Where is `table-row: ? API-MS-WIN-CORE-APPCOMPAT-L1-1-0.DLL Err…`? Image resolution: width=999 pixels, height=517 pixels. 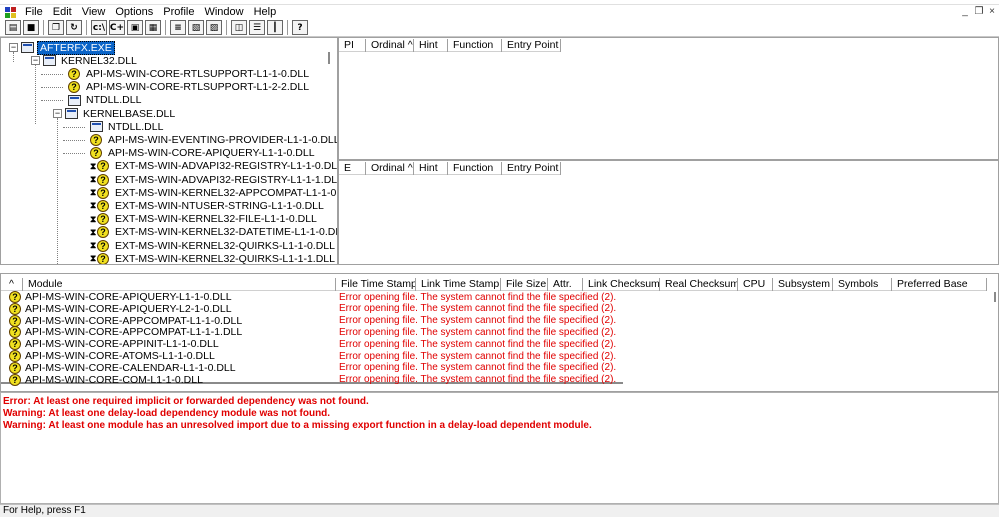
table-row: ? API-MS-WIN-CORE-APPCOMPAT-L1-1-0.DLL Err… is located at coordinates (308, 320).